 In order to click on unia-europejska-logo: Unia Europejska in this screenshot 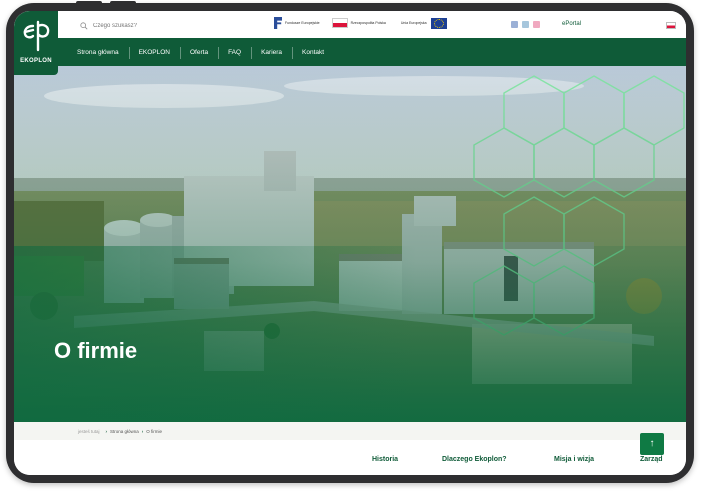, I will do `click(422, 23)`.